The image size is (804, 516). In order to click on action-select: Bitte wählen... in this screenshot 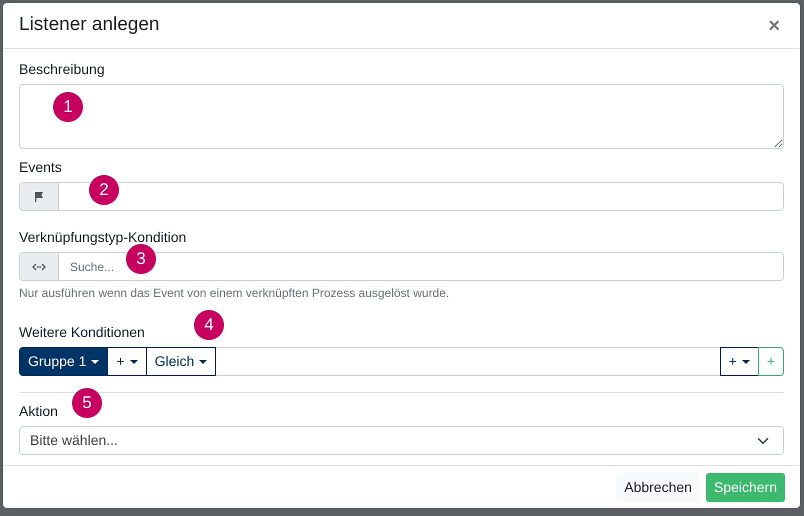, I will do `click(401, 440)`.